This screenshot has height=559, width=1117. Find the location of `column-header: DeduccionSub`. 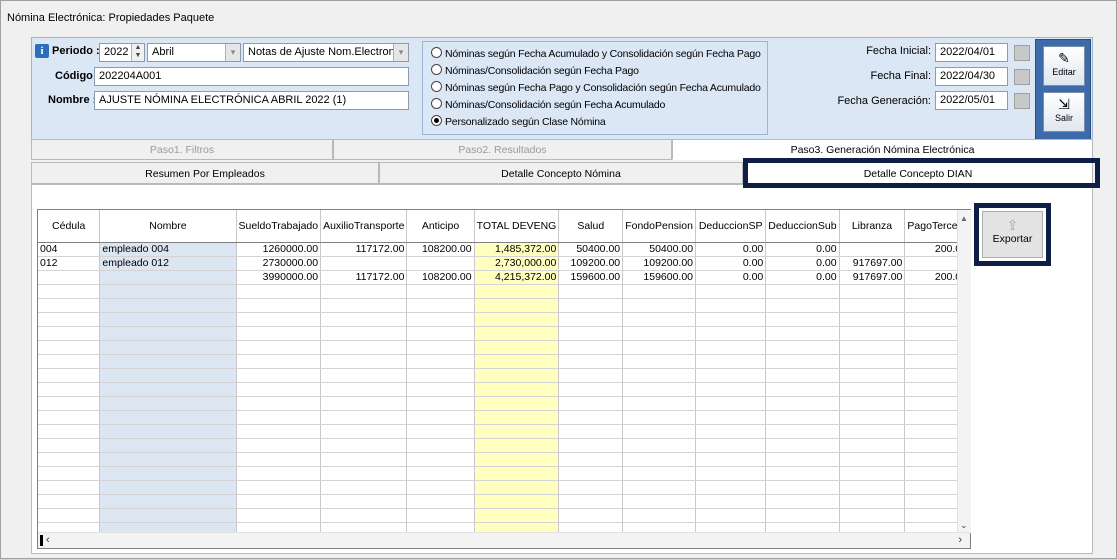

column-header: DeduccionSub is located at coordinates (802, 226).